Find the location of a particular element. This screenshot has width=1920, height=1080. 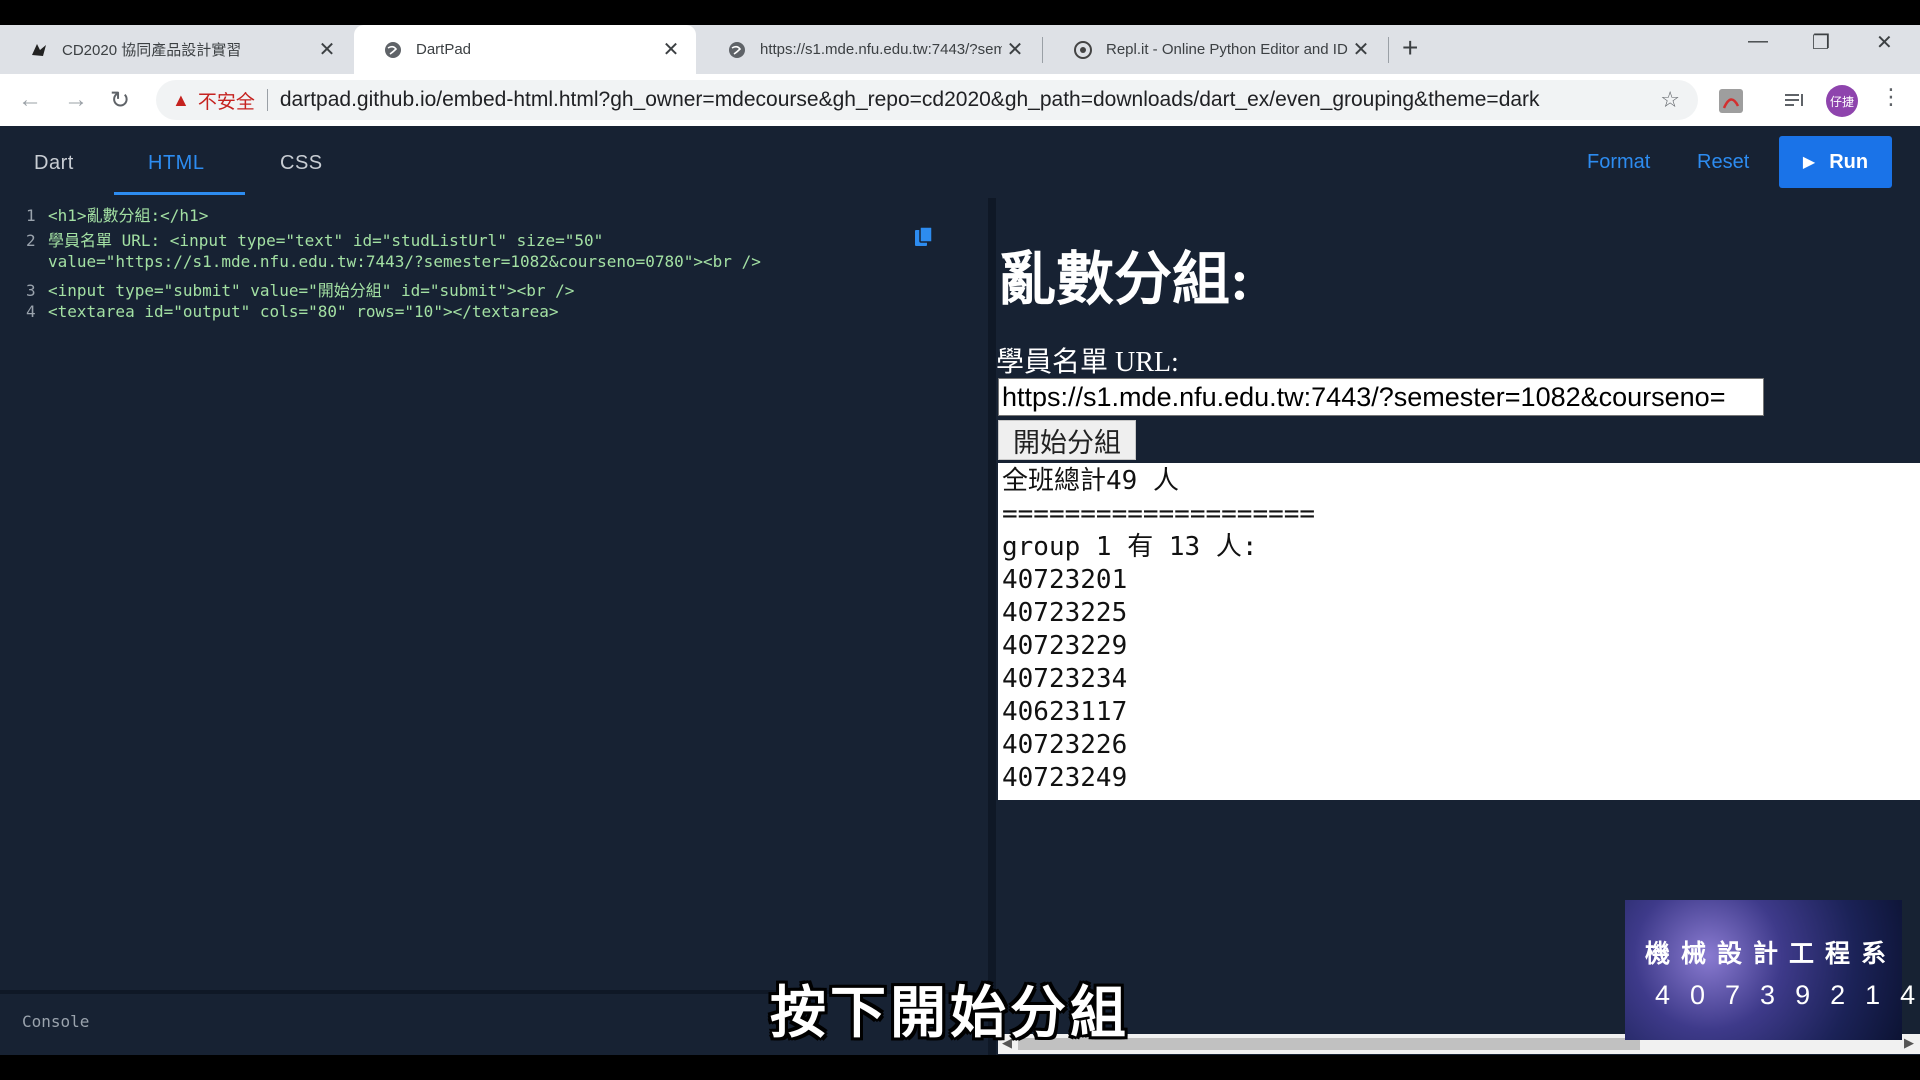

tab-html: HTML is located at coordinates (176, 163).